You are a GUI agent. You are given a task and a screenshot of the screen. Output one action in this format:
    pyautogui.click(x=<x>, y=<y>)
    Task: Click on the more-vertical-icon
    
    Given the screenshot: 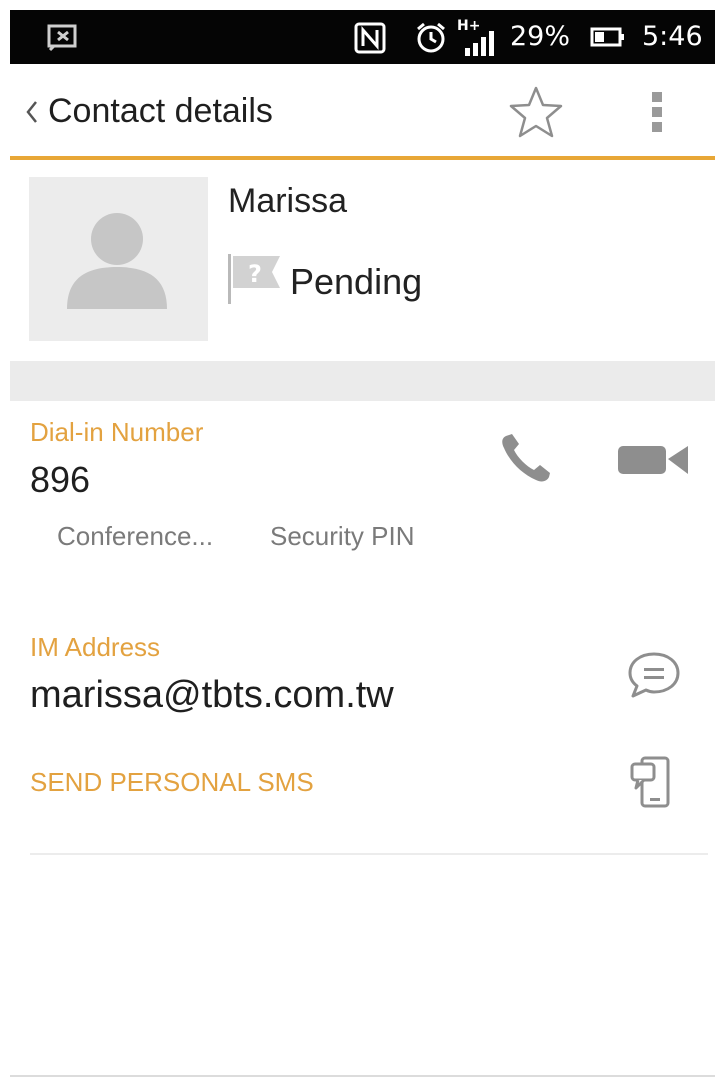 What is the action you would take?
    pyautogui.click(x=657, y=112)
    